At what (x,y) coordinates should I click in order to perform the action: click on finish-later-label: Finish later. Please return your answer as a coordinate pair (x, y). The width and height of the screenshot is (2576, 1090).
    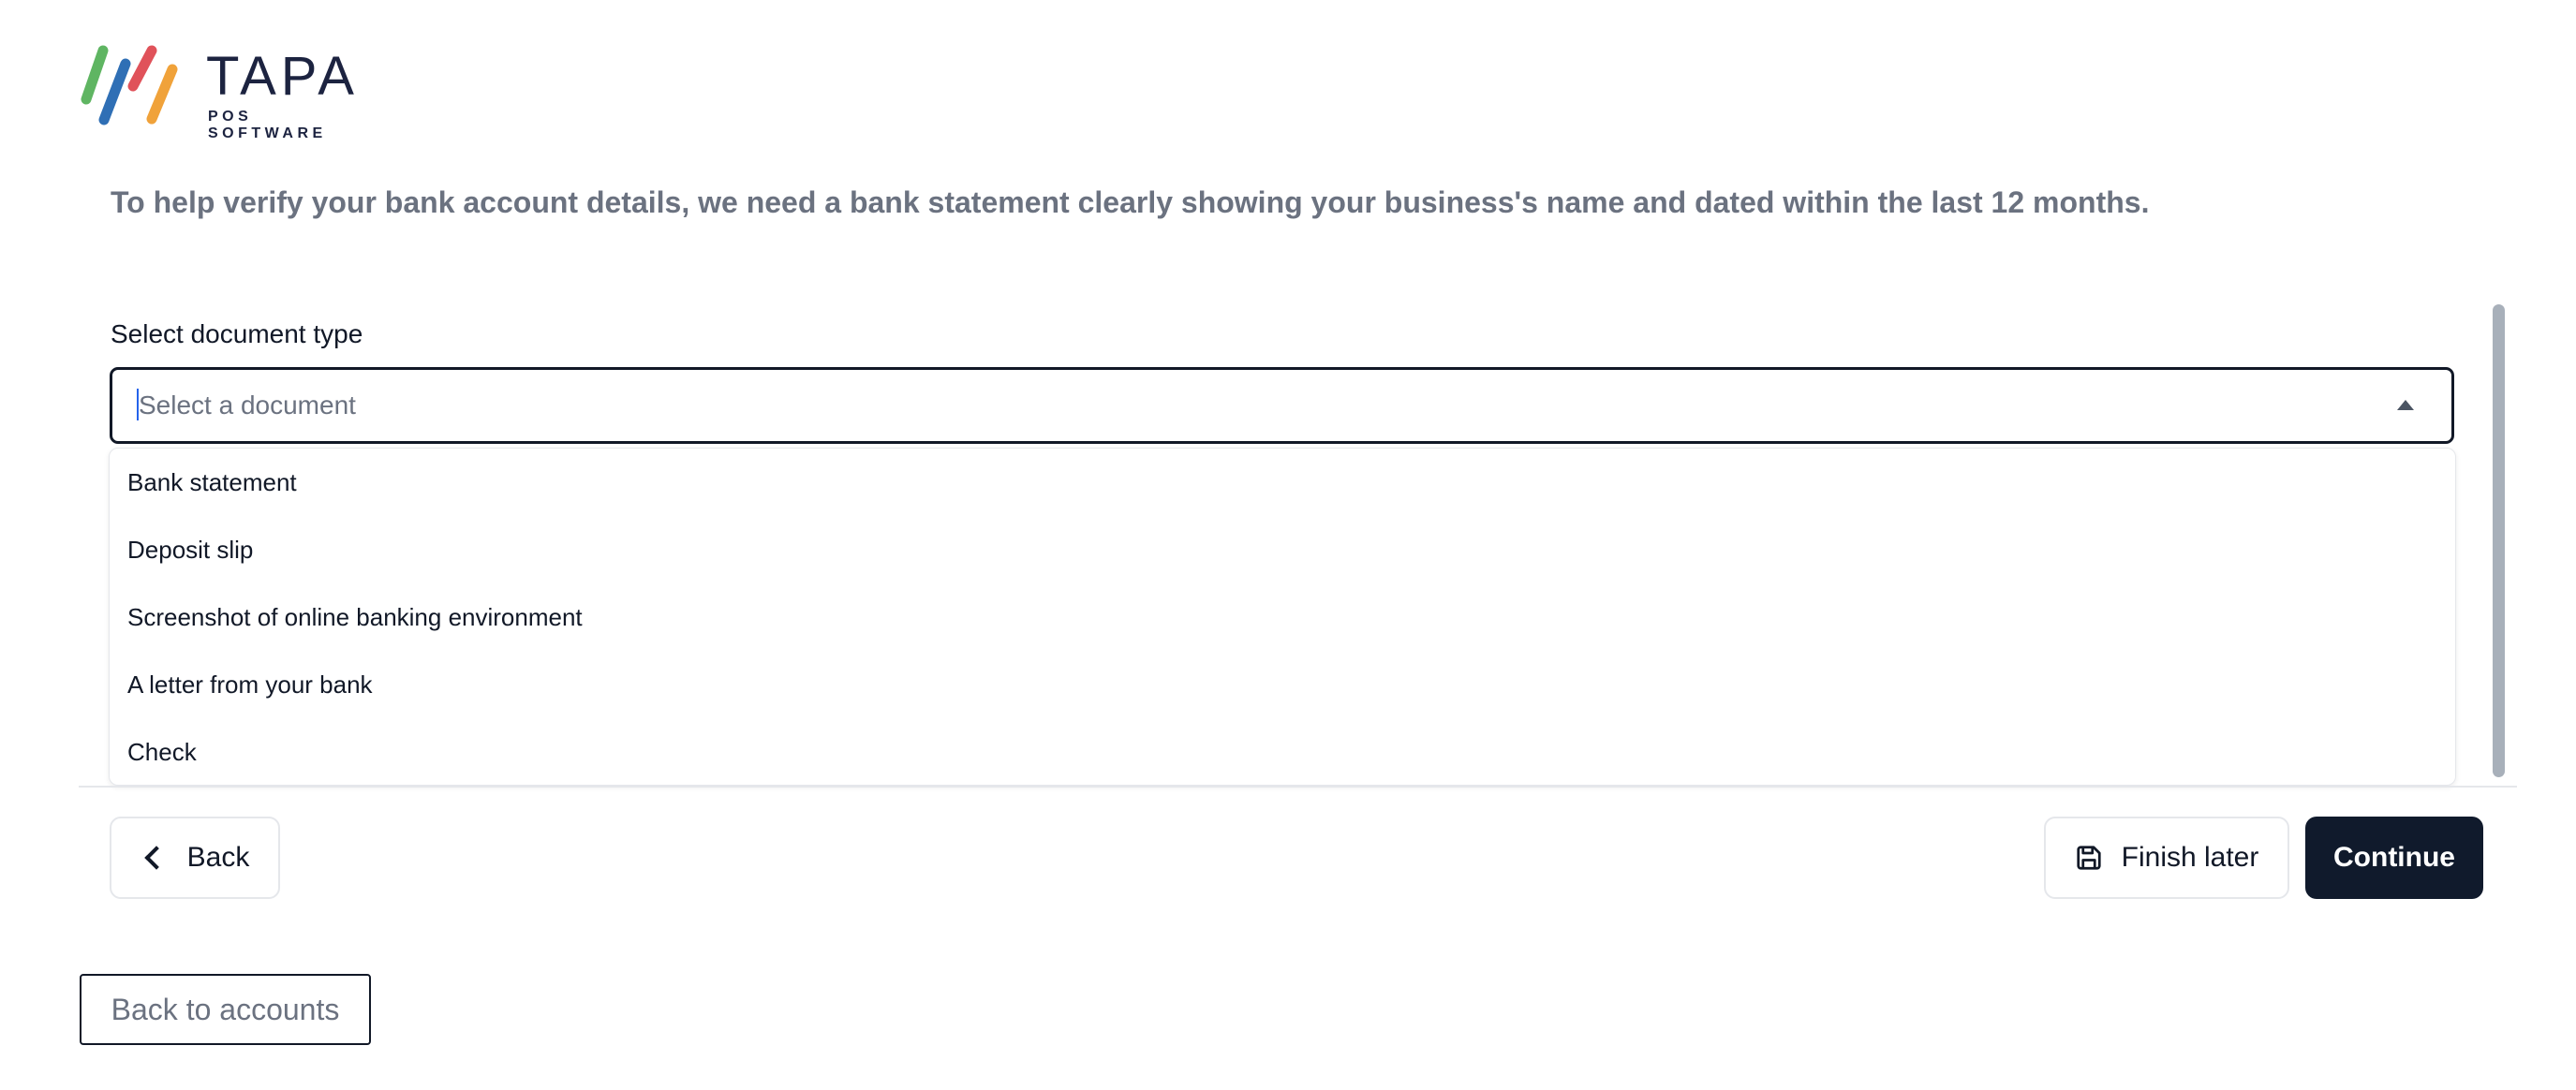
    Looking at the image, I should click on (2190, 857).